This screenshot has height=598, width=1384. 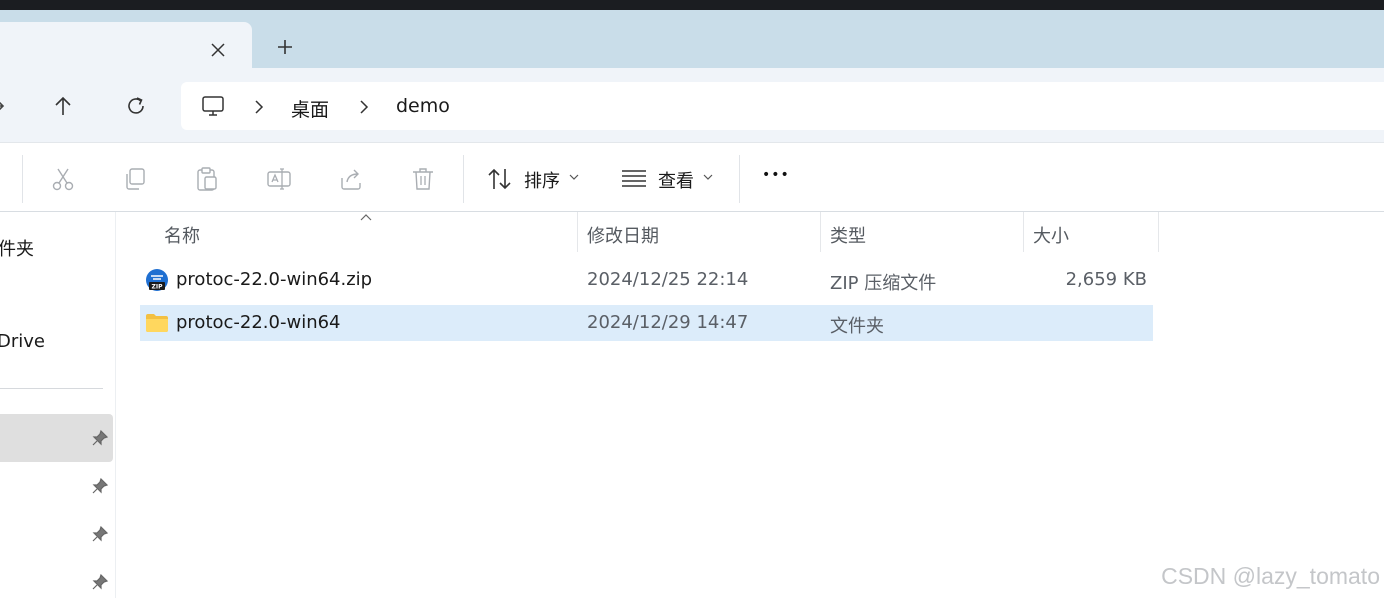 I want to click on copy-button, so click(x=135, y=179).